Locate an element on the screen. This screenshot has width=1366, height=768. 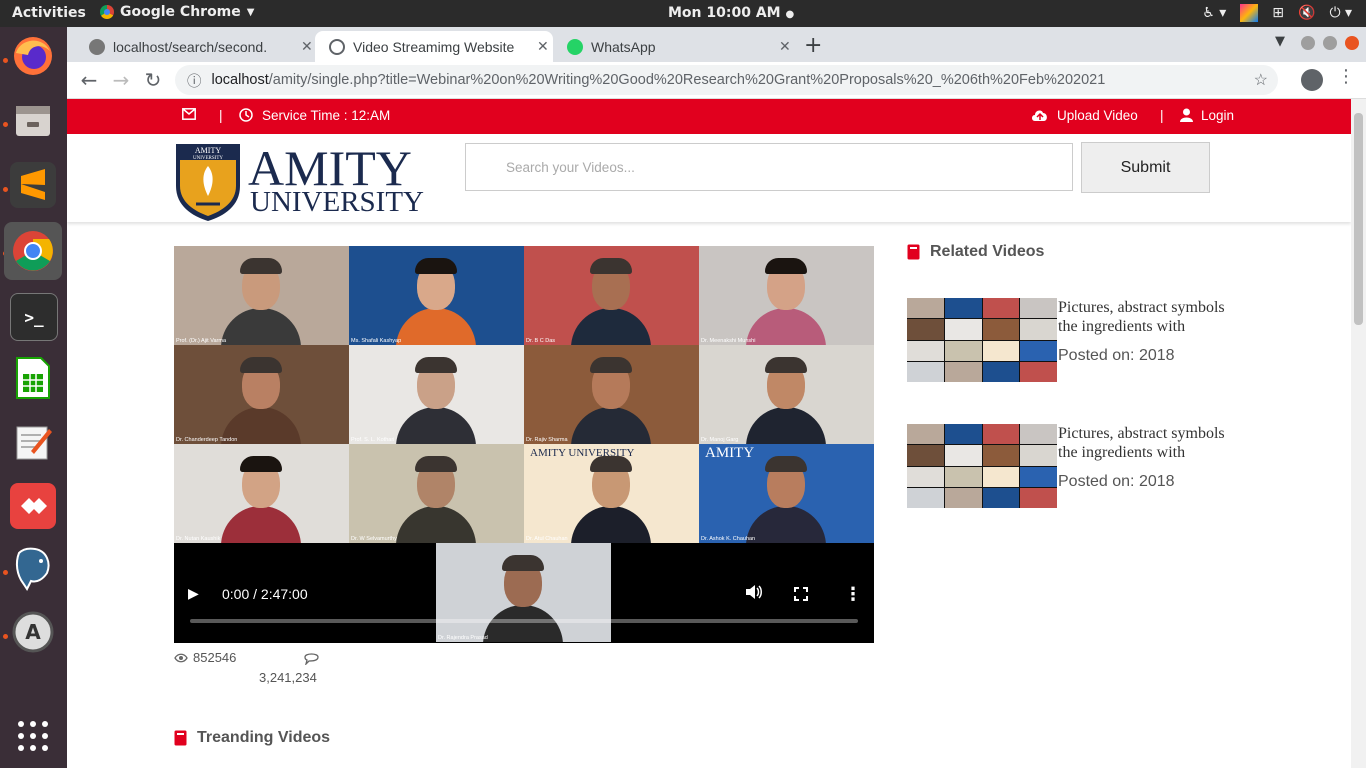
participant-tile: Dr. Rajendra Prasad is located at coordinates (523, 592).